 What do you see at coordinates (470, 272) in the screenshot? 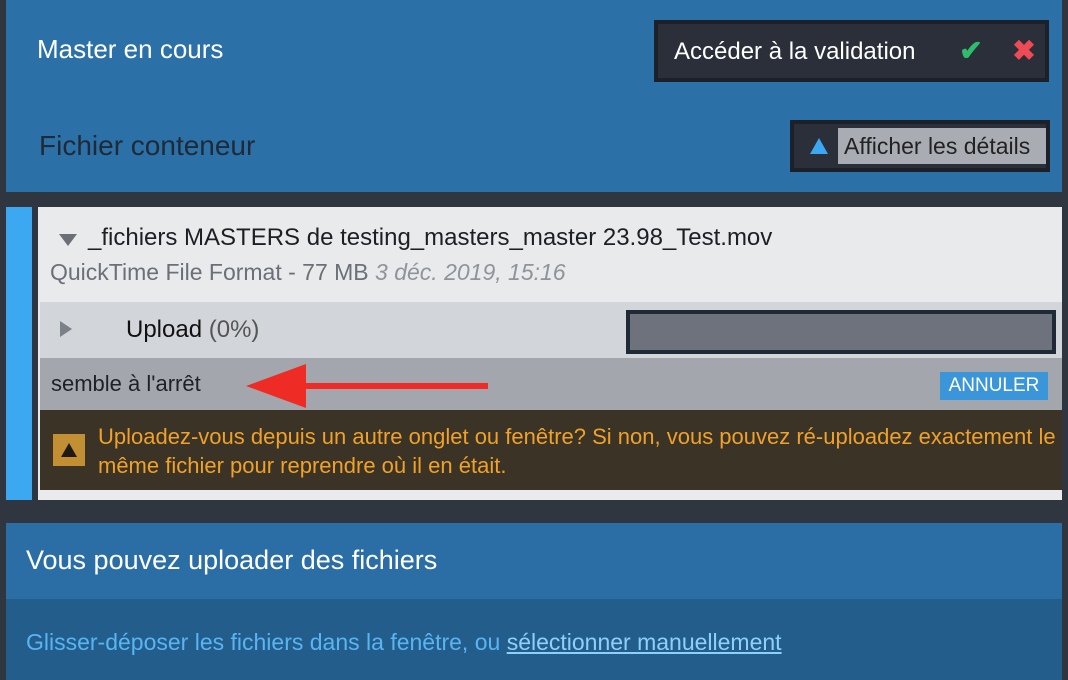
I see `file-date: 3 déc. 2019, 15:16` at bounding box center [470, 272].